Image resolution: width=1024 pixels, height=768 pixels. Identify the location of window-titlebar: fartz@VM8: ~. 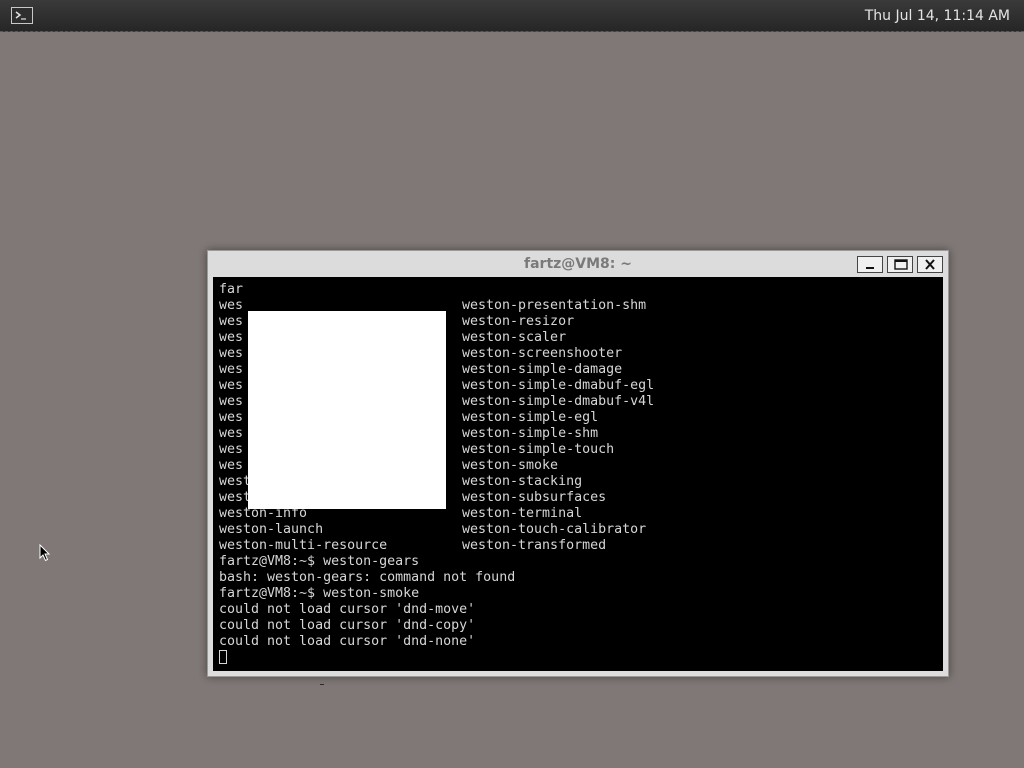
(578, 264).